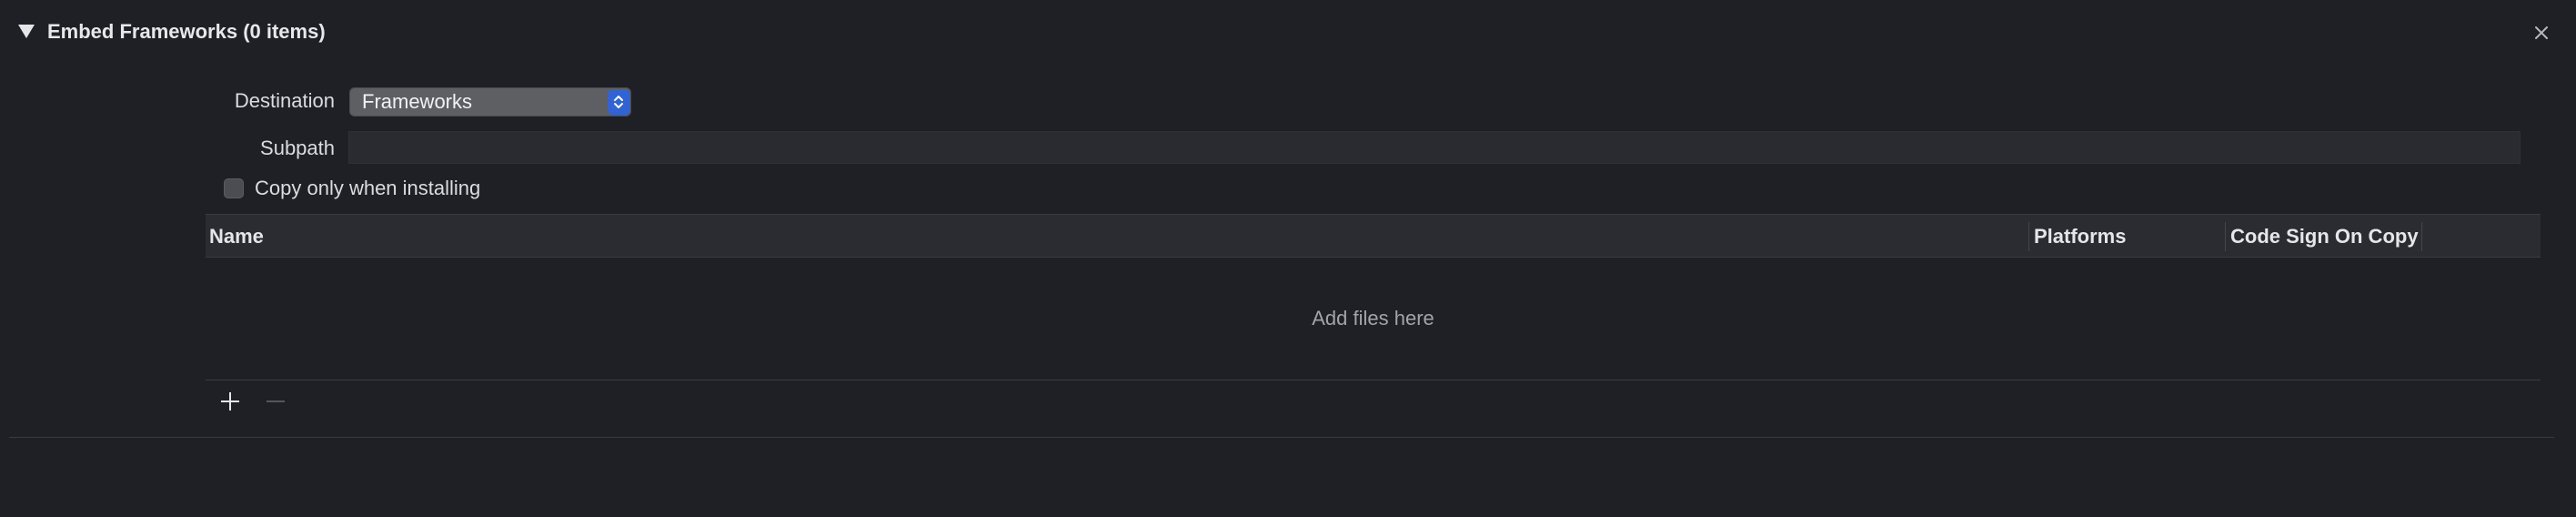 The height and width of the screenshot is (517, 2576). What do you see at coordinates (26, 32) in the screenshot?
I see `disclosure-triangle-down-icon` at bounding box center [26, 32].